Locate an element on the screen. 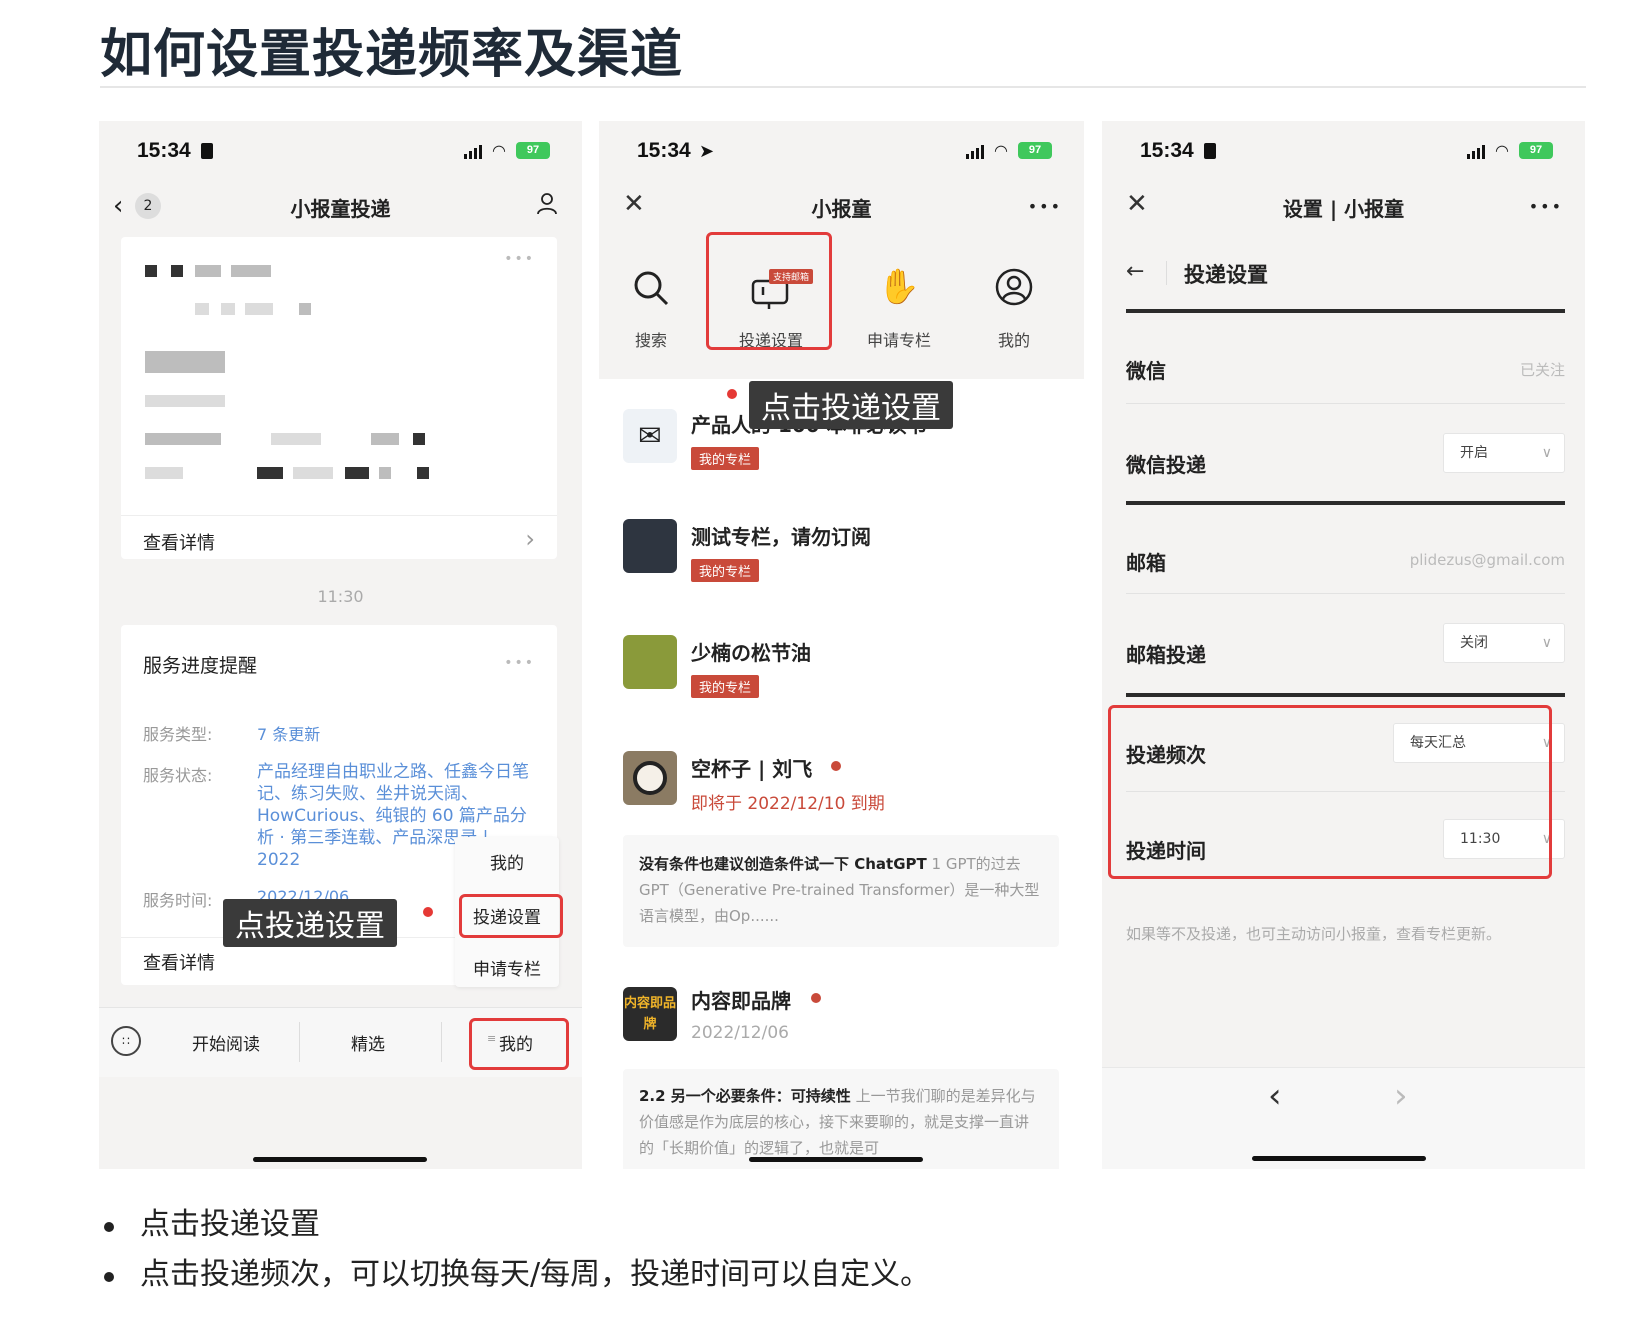 This screenshot has height=1320, width=1644. popup-item-mine: 我的 is located at coordinates (507, 861).